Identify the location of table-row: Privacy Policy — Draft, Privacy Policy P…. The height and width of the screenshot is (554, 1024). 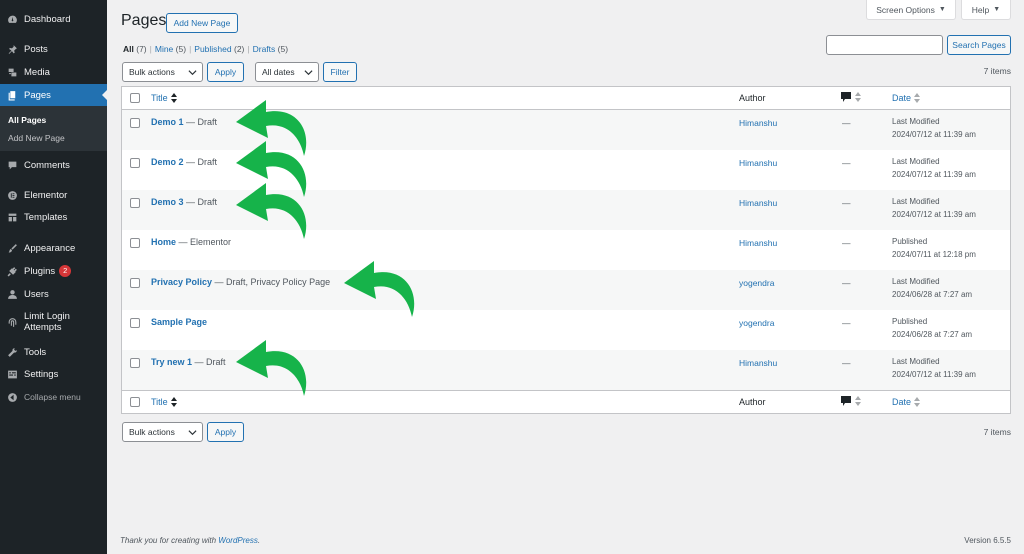
(566, 290).